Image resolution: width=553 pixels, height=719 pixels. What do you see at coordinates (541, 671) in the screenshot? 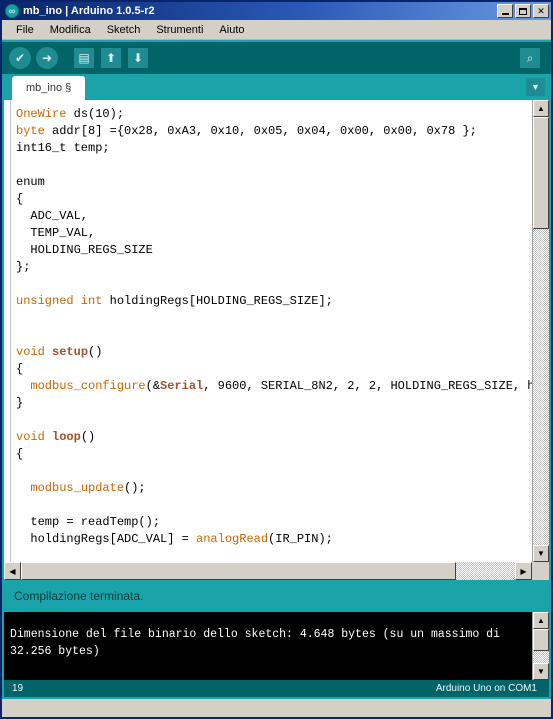
I see `console-scroll-down-icon: ▼` at bounding box center [541, 671].